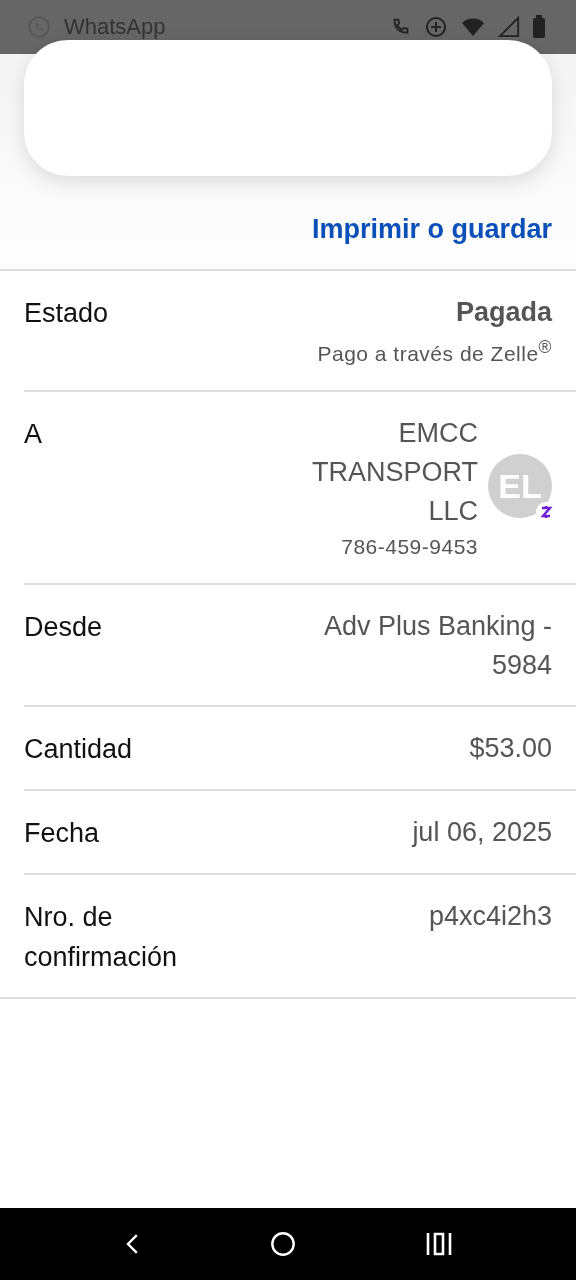 This screenshot has width=576, height=1280. Describe the element at coordinates (394, 472) in the screenshot. I see `recipient-name: EMCC TRANSPORT LLC` at that location.